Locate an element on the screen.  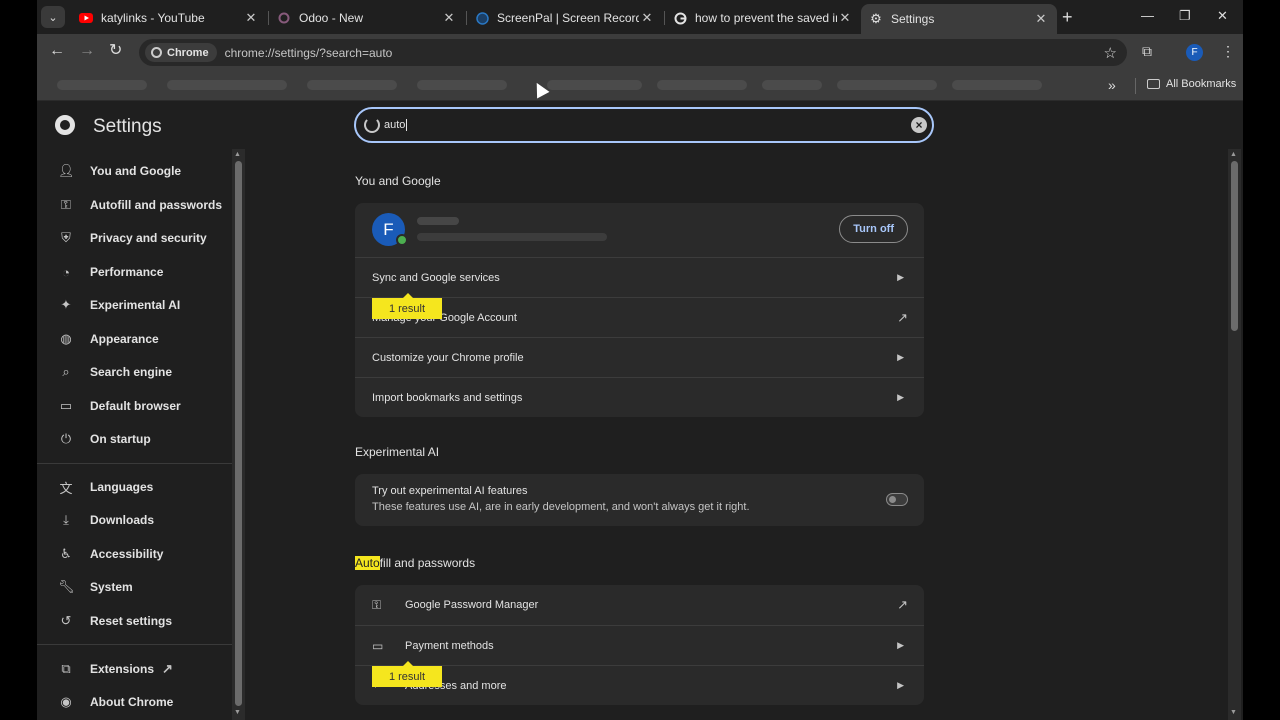
more-menu-icon: ⋮ is located at coordinates (1228, 51).